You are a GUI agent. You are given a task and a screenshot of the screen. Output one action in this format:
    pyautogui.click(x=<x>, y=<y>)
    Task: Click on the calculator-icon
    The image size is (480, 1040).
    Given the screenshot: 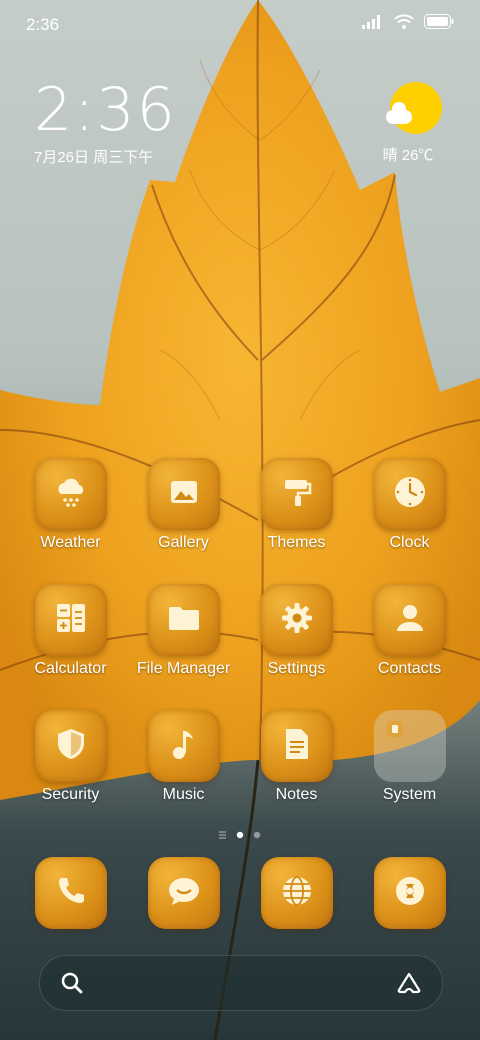 What is the action you would take?
    pyautogui.click(x=71, y=620)
    